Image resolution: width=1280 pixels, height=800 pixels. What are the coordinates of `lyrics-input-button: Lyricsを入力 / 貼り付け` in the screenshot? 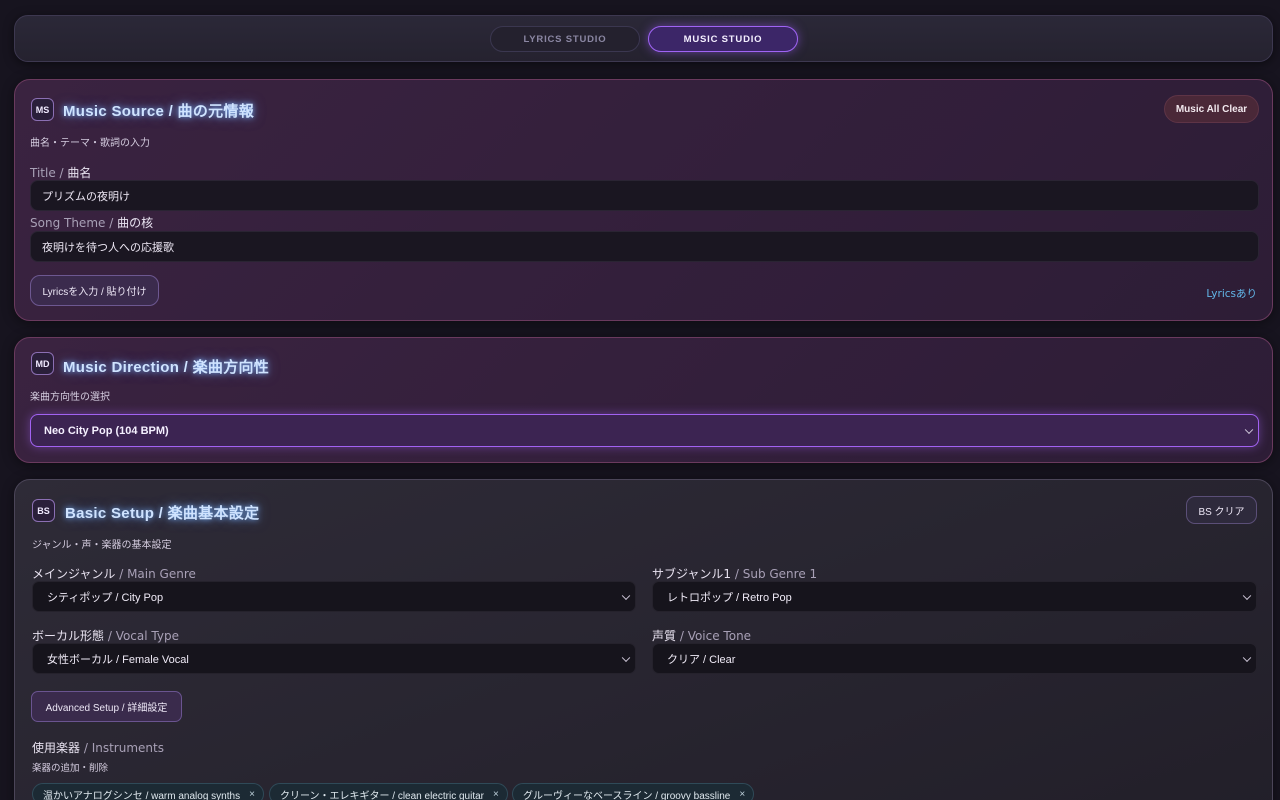 It's located at (94, 290).